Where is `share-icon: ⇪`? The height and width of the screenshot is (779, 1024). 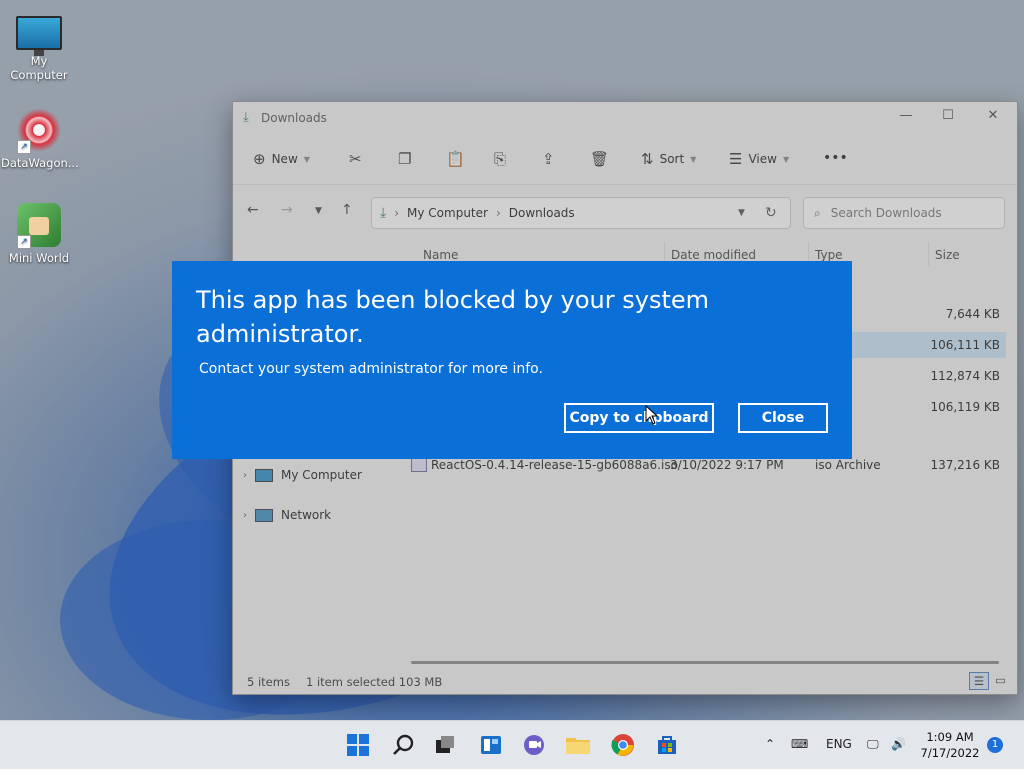 share-icon: ⇪ is located at coordinates (548, 159).